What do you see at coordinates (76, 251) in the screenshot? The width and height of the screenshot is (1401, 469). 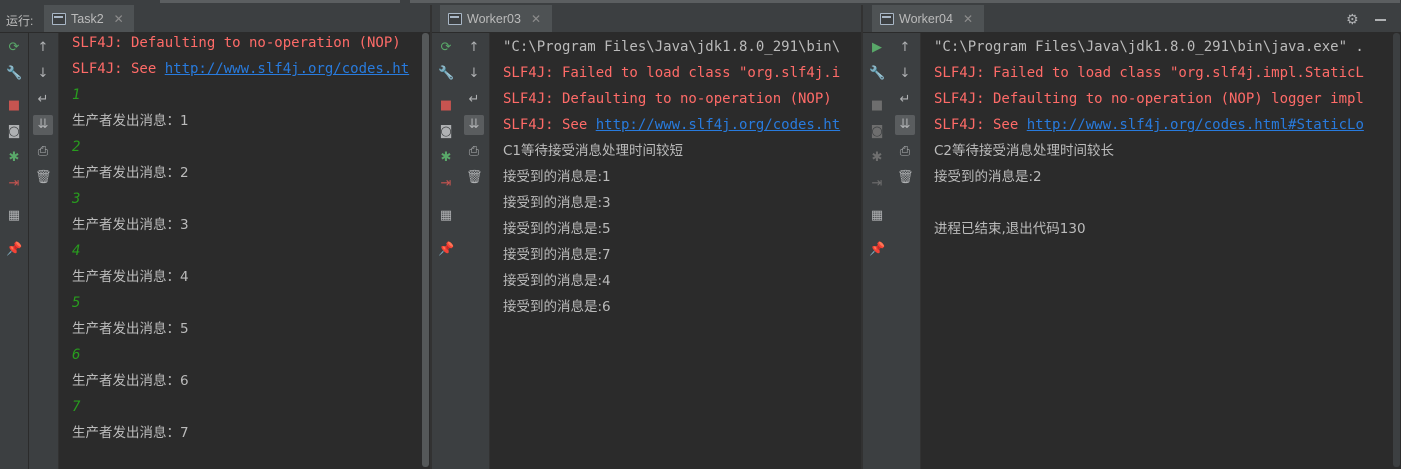 I see `console-line: 4` at bounding box center [76, 251].